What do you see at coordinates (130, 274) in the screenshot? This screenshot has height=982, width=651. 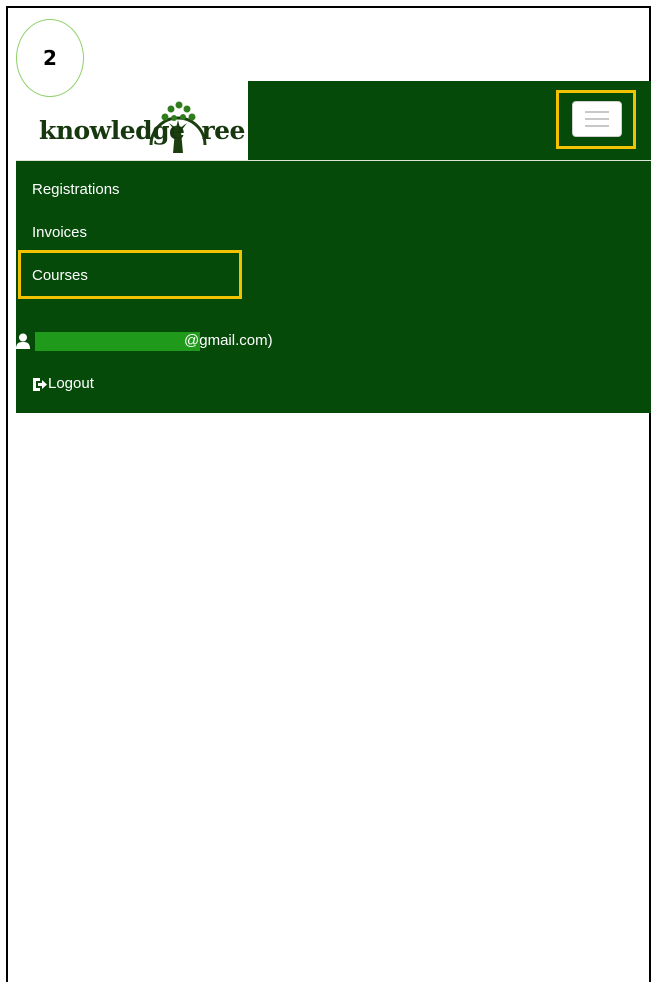 I see `courses-highlight-box` at bounding box center [130, 274].